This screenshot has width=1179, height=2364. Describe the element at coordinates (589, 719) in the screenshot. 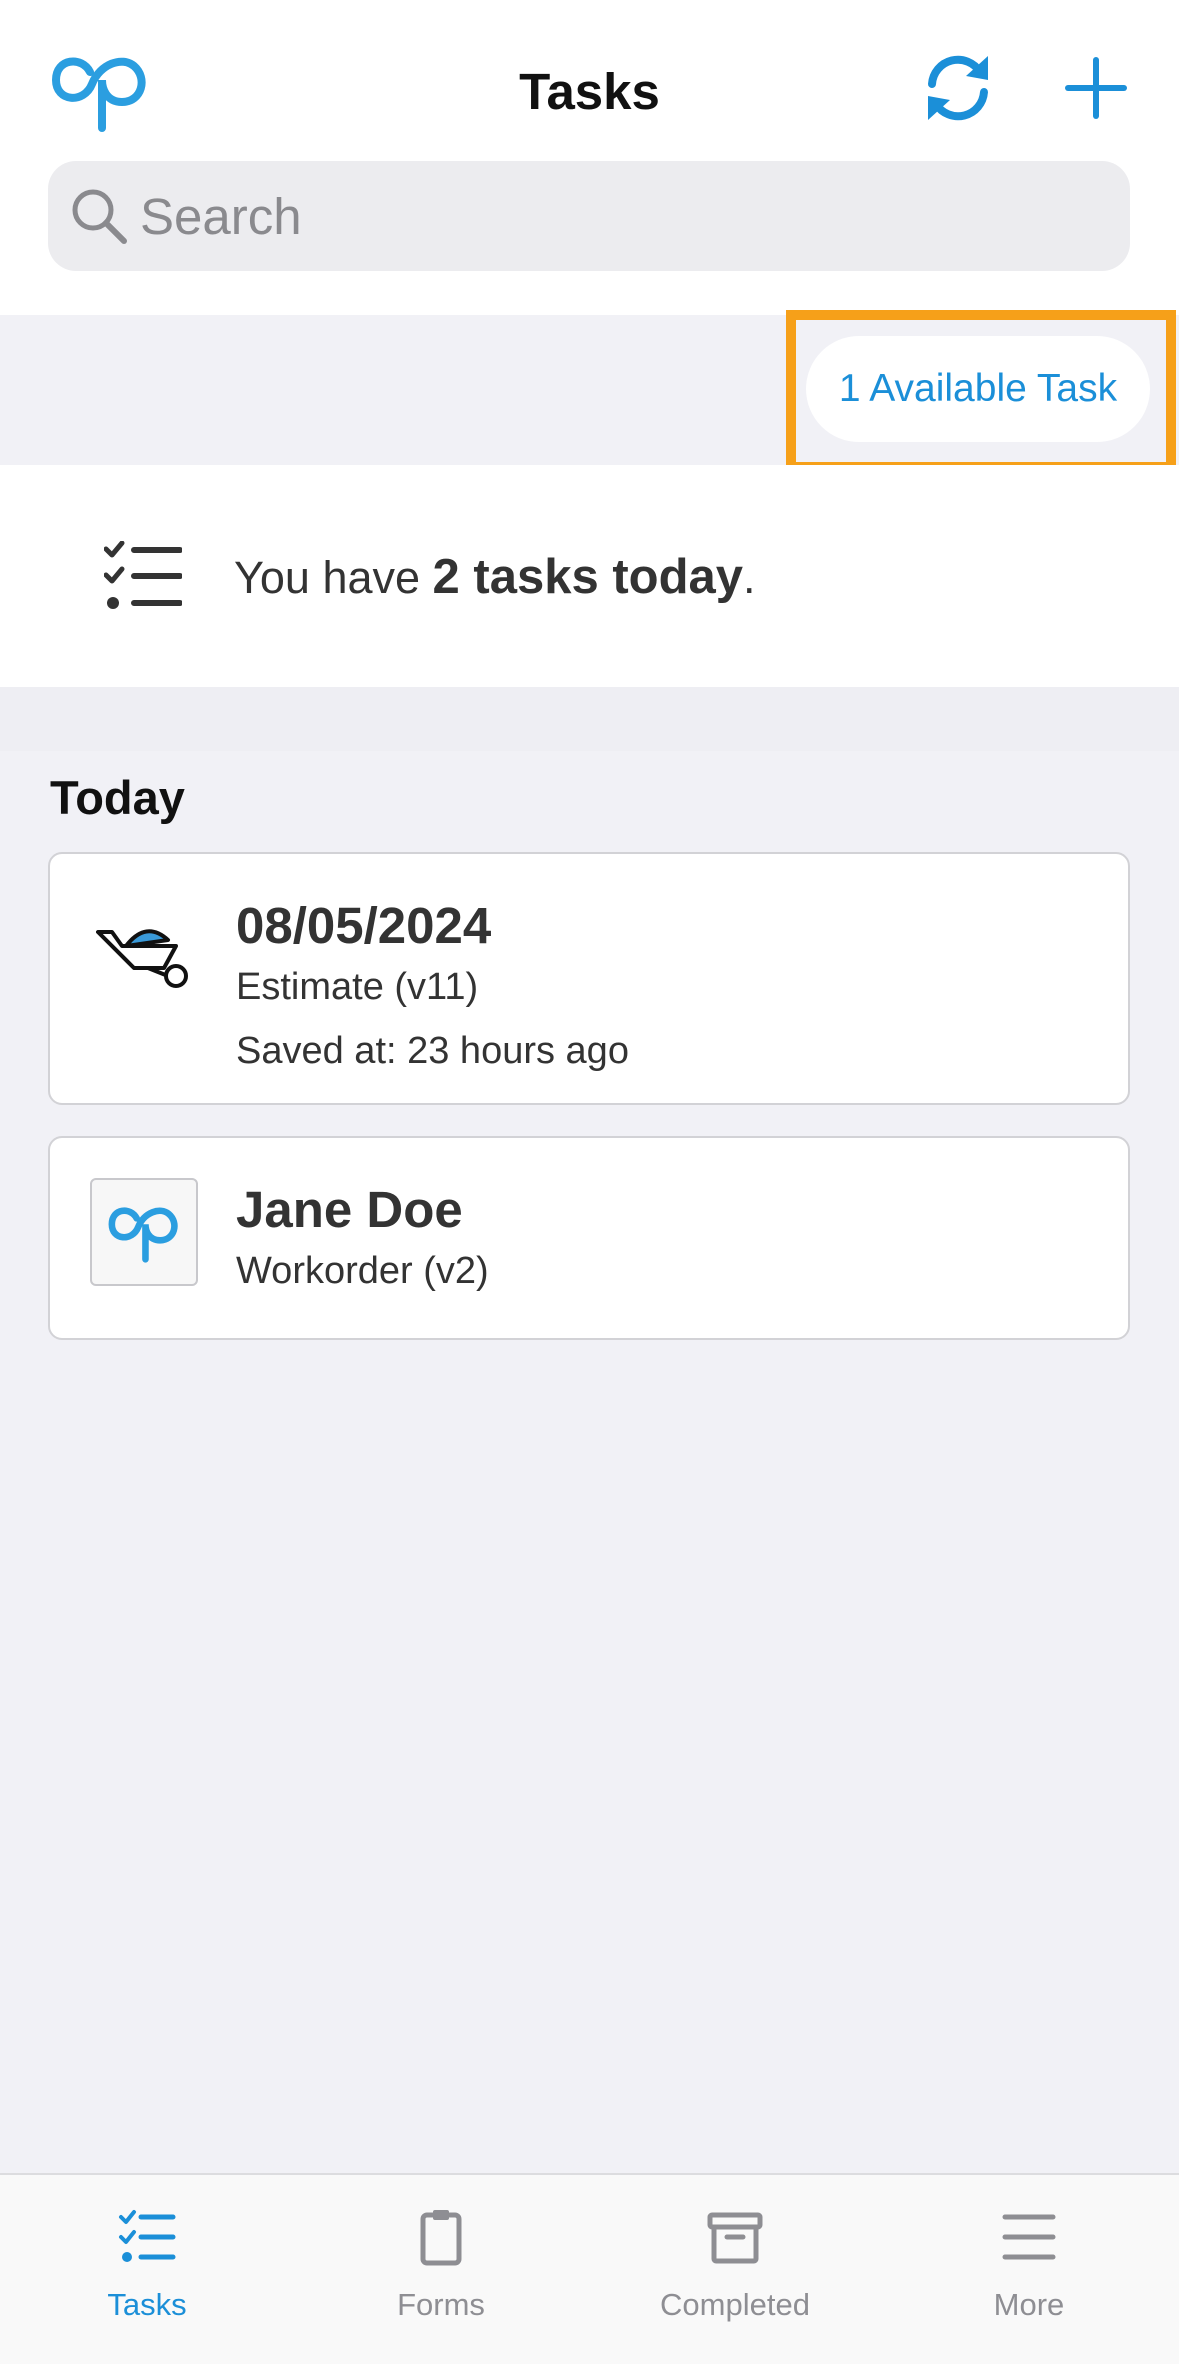

I see `section-divider` at that location.